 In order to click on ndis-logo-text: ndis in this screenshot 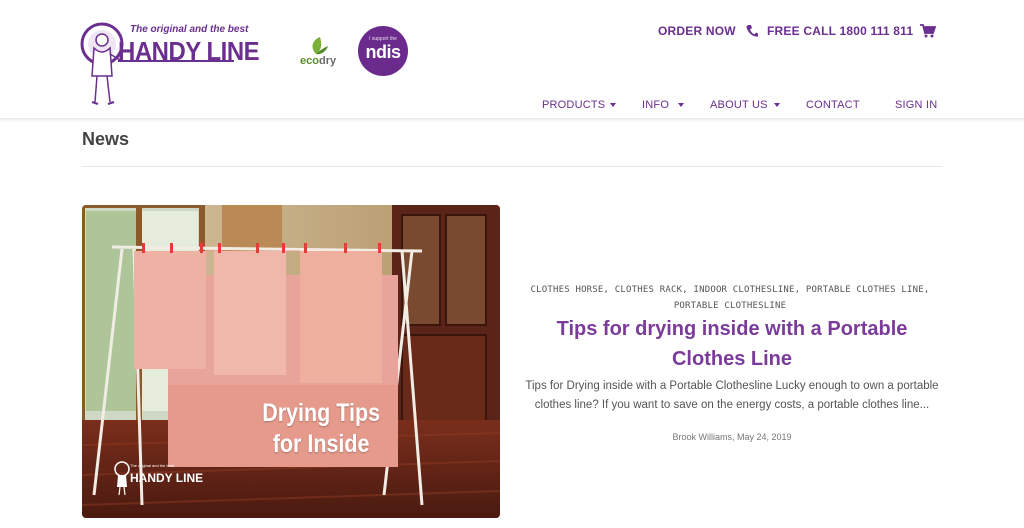, I will do `click(383, 52)`.